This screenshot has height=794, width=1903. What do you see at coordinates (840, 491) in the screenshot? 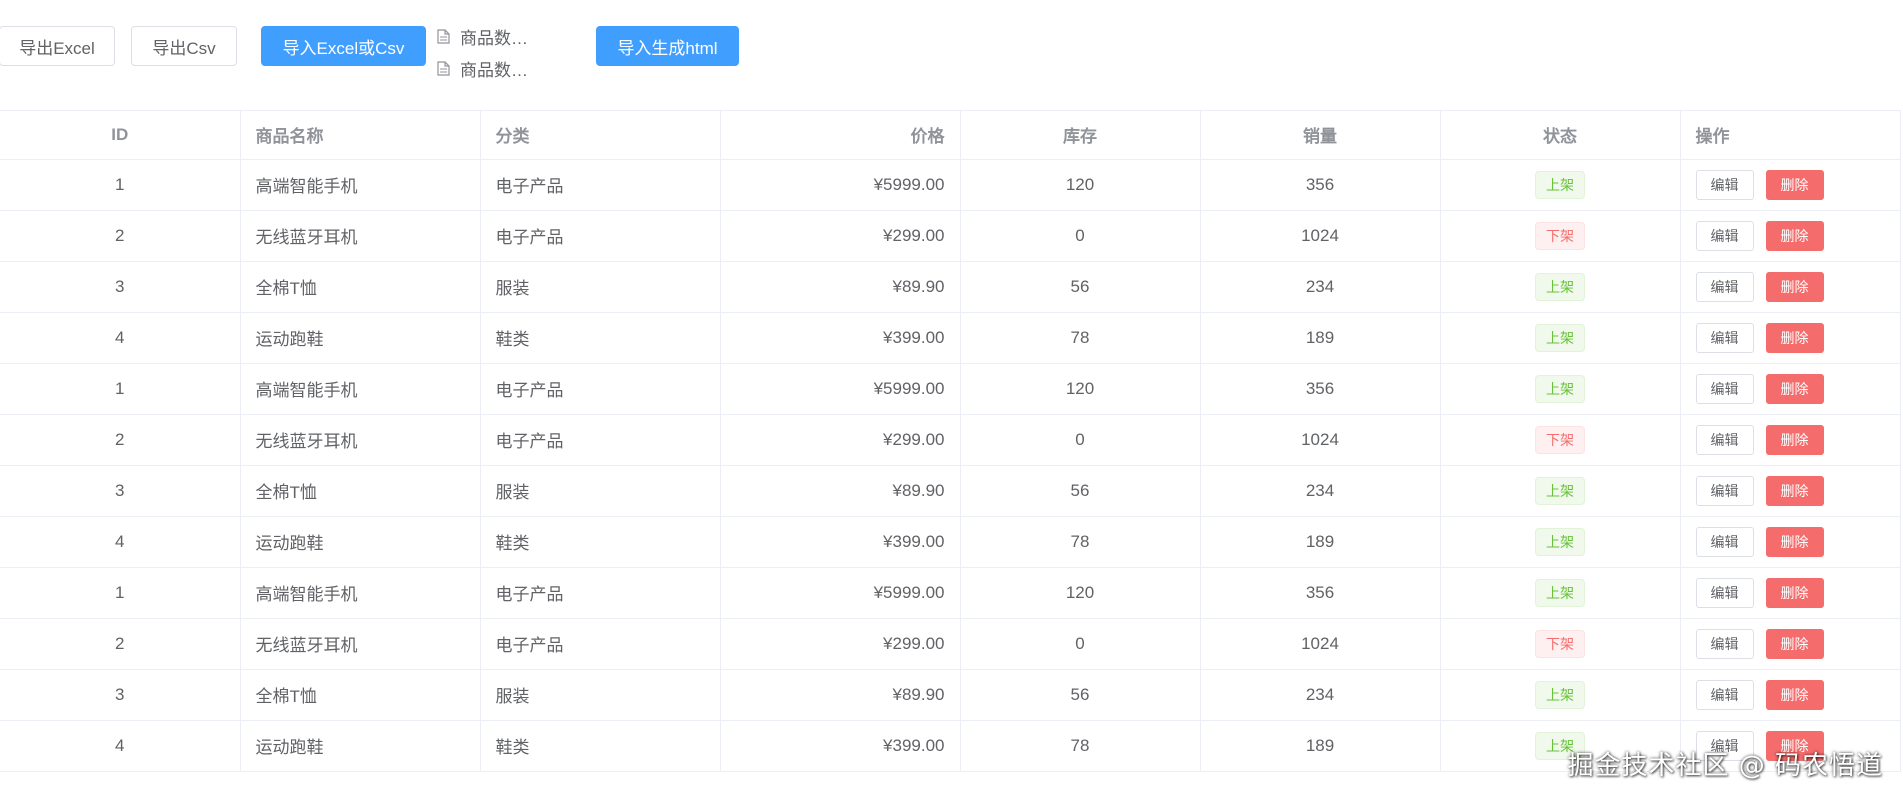
I see `cell-price: ¥89.90` at bounding box center [840, 491].